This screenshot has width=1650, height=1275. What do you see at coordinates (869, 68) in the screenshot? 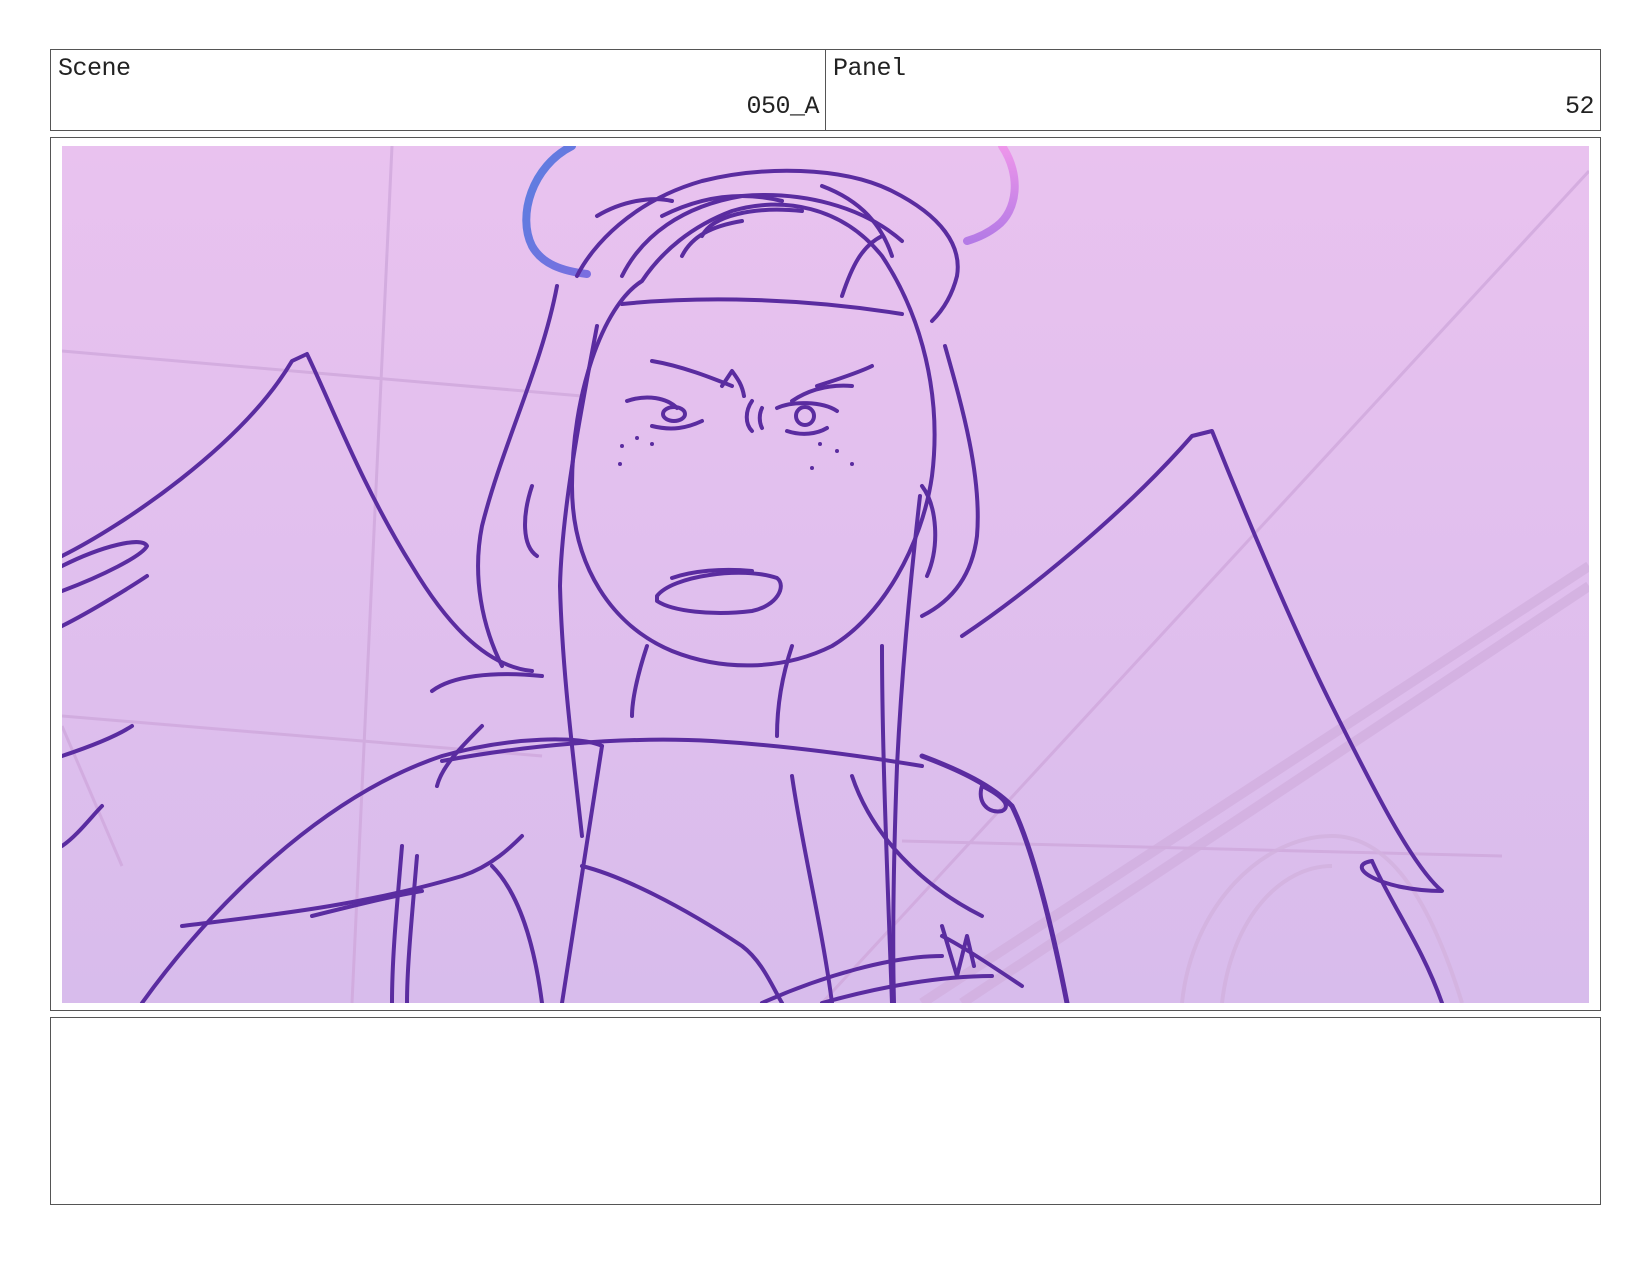
I see `panel-label: Panel` at bounding box center [869, 68].